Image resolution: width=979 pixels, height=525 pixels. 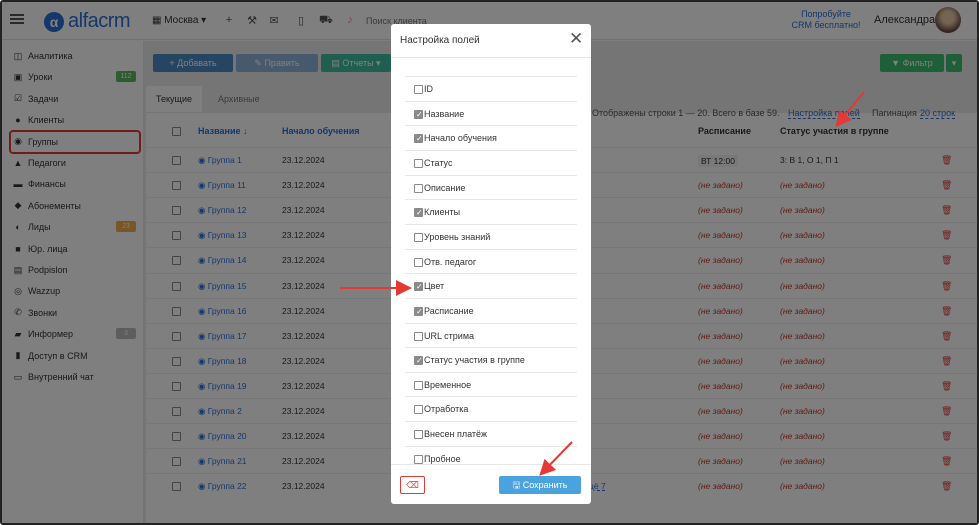 I want to click on field-label: Временное, so click(x=448, y=384).